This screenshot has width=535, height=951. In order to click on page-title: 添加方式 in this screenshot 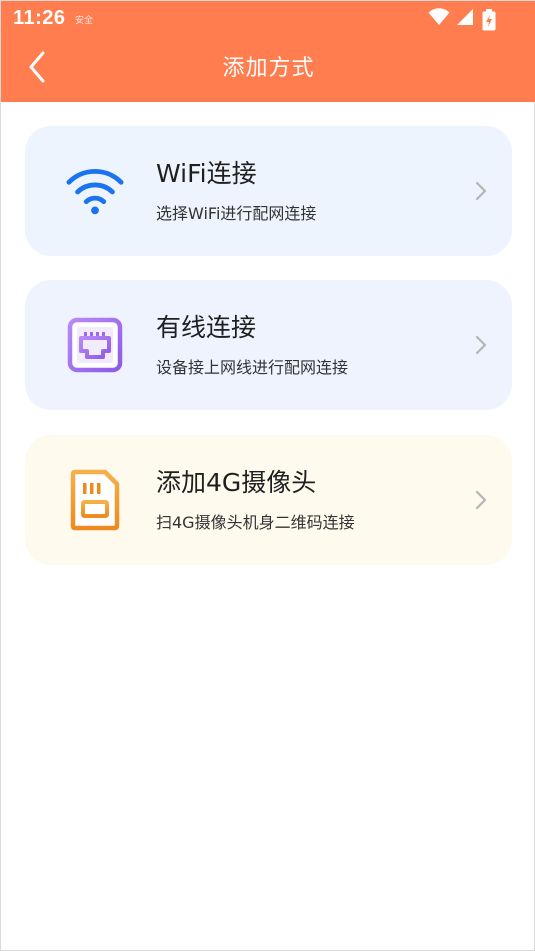, I will do `click(268, 68)`.